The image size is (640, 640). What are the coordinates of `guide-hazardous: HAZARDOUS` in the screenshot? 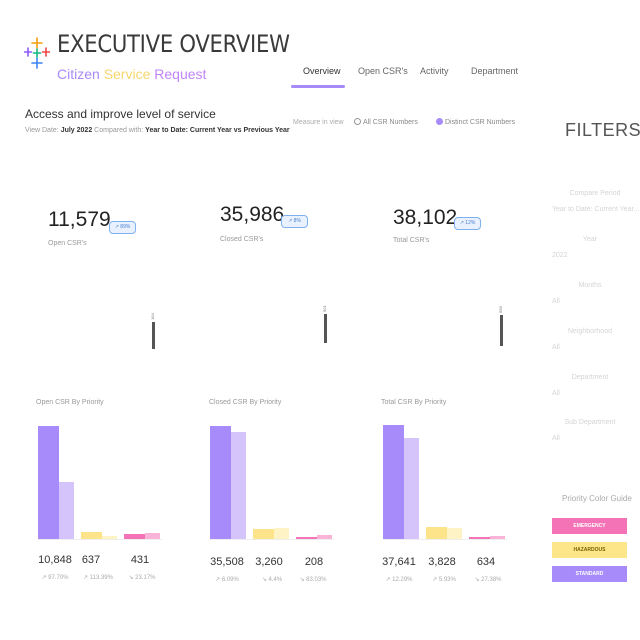 It's located at (589, 550).